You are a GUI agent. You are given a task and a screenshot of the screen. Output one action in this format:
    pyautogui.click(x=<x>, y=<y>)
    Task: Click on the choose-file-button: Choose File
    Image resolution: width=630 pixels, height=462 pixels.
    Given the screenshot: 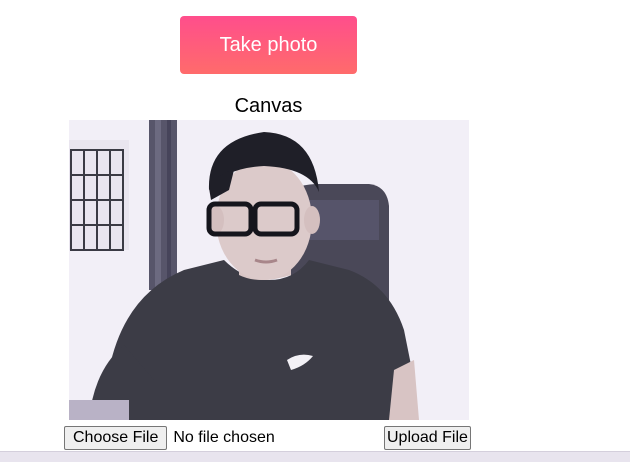 What is the action you would take?
    pyautogui.click(x=116, y=438)
    